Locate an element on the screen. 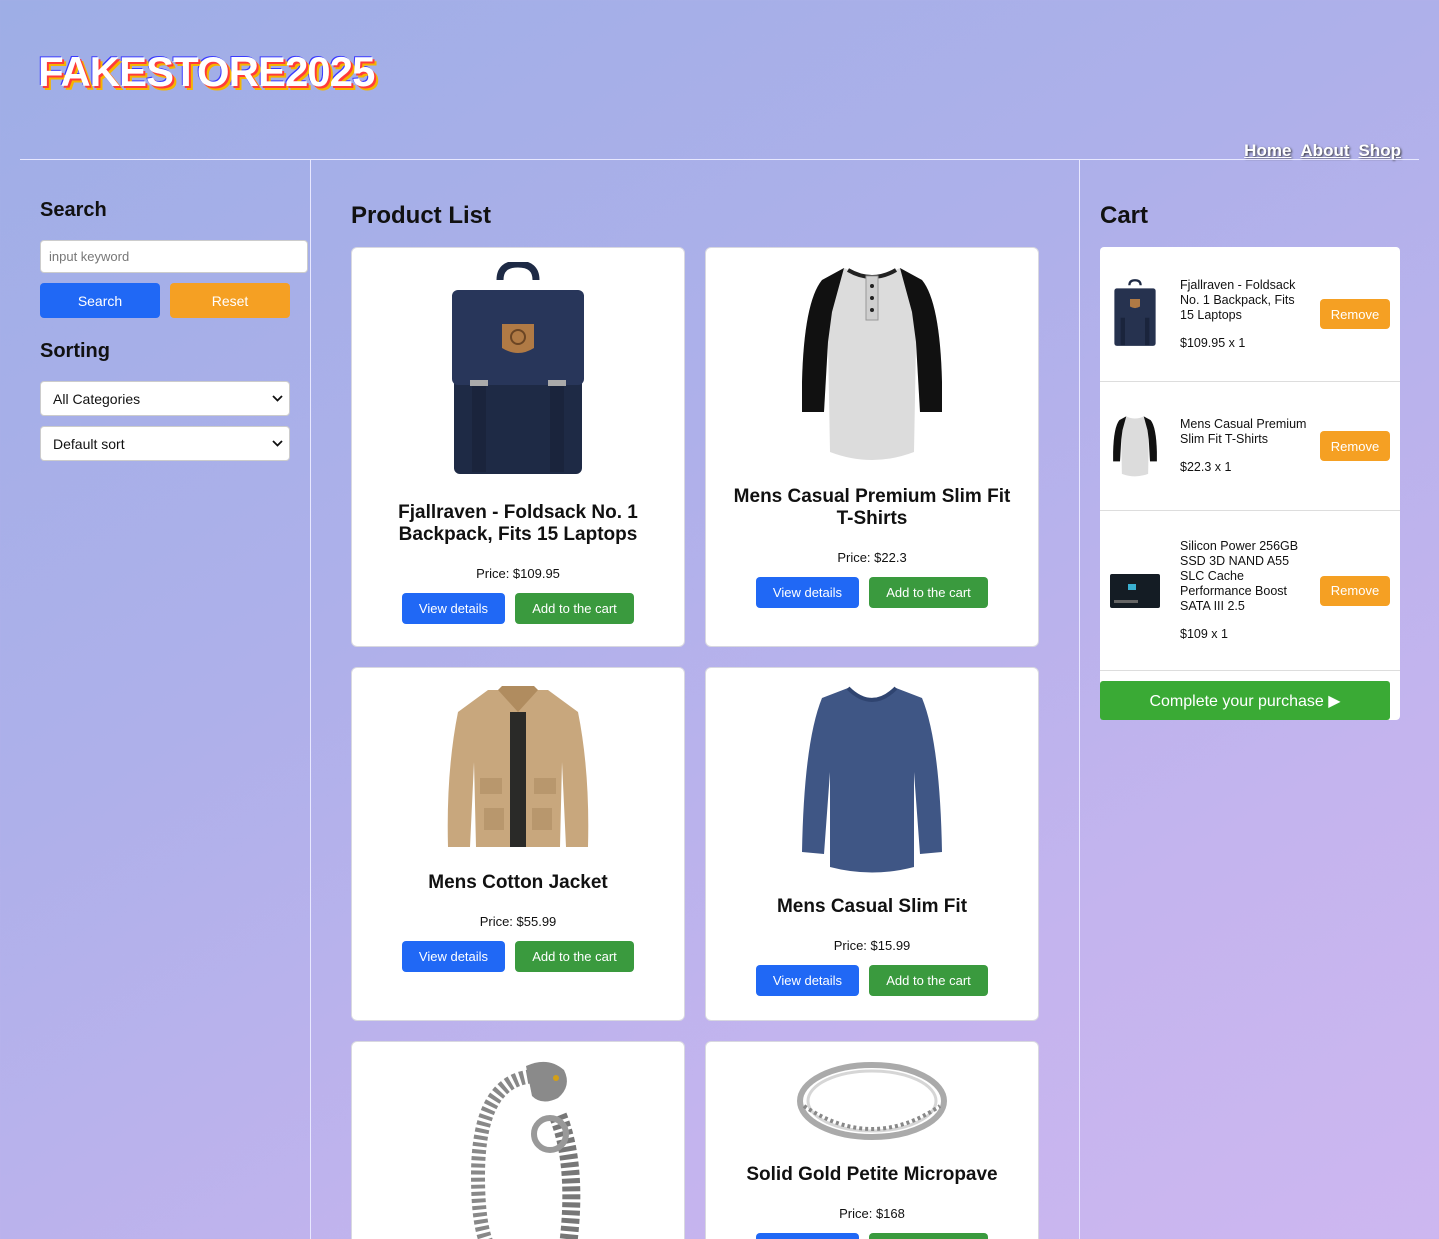 The width and height of the screenshot is (1439, 1239). sidebar-divider is located at coordinates (310, 699).